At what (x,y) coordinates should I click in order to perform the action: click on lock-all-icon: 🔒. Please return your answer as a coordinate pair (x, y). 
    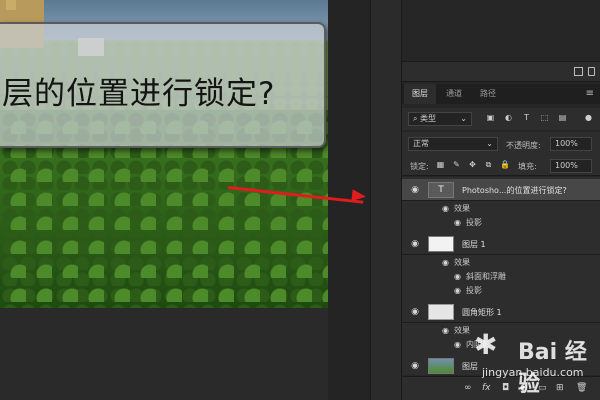
    Looking at the image, I should click on (505, 164).